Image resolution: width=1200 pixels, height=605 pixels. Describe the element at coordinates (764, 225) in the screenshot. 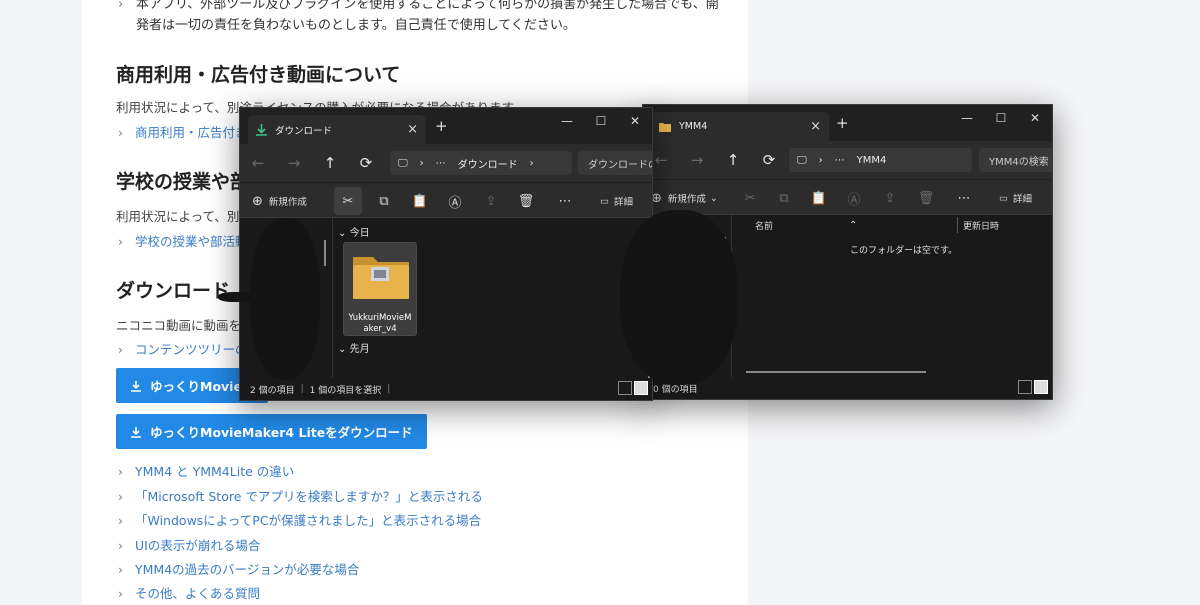

I see `column-header-name: 名前` at that location.